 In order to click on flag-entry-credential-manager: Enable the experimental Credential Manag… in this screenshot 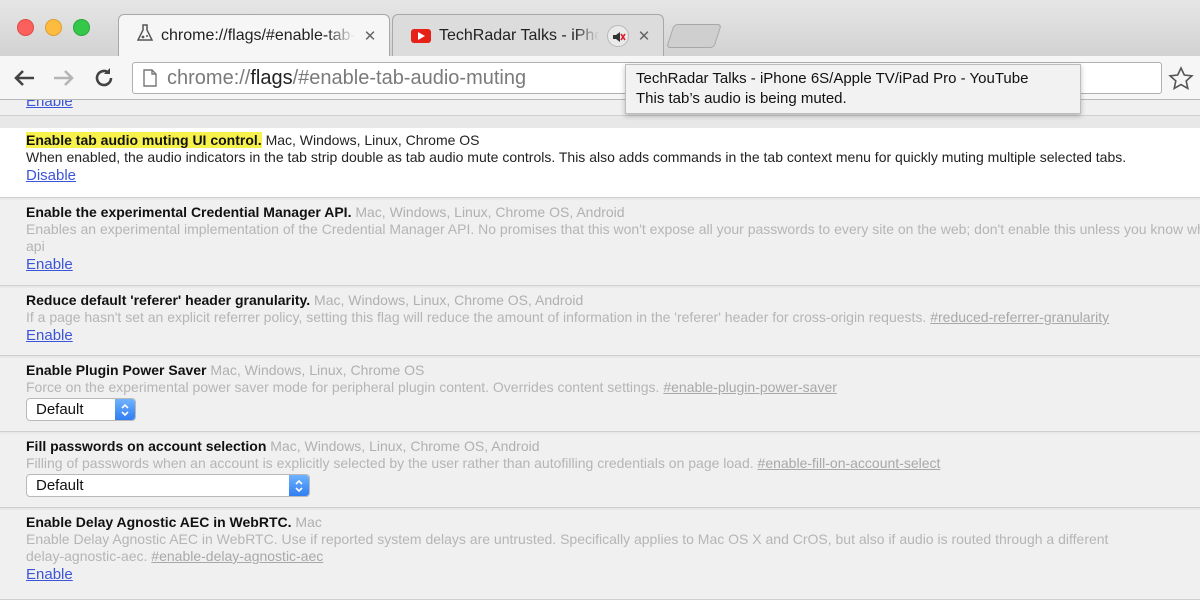, I will do `click(600, 243)`.